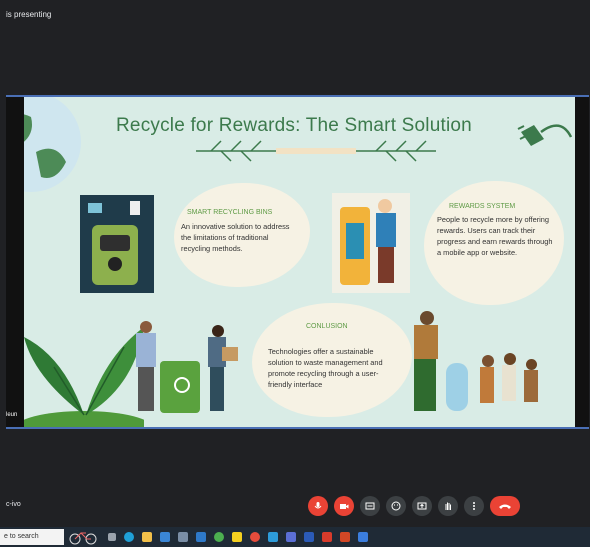  Describe the element at coordinates (15, 262) in the screenshot. I see `slide-left-margin` at that location.